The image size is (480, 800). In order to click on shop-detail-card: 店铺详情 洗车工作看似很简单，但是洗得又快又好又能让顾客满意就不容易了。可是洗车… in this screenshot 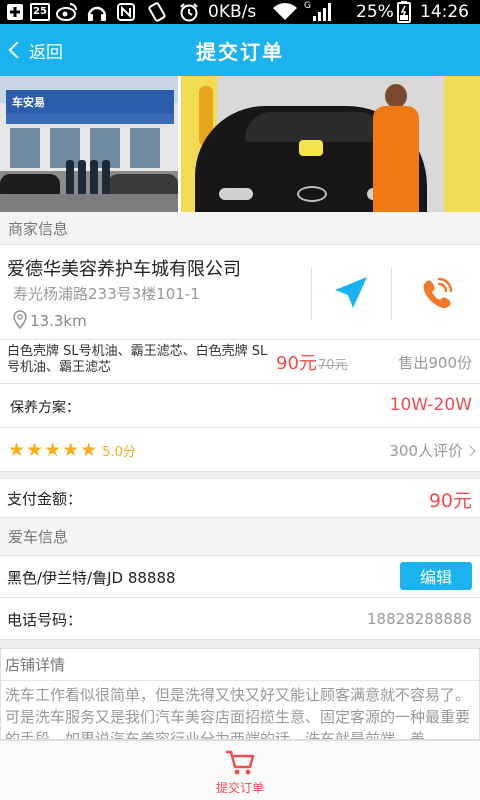, I will do `click(240, 694)`.